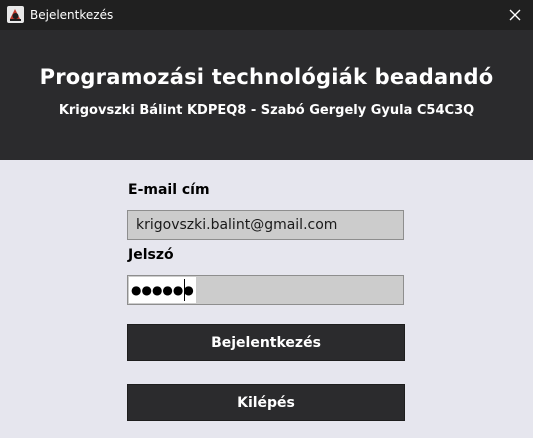 The width and height of the screenshot is (533, 438). I want to click on email-field: krigovszki.balint@gmail.com, so click(265, 225).